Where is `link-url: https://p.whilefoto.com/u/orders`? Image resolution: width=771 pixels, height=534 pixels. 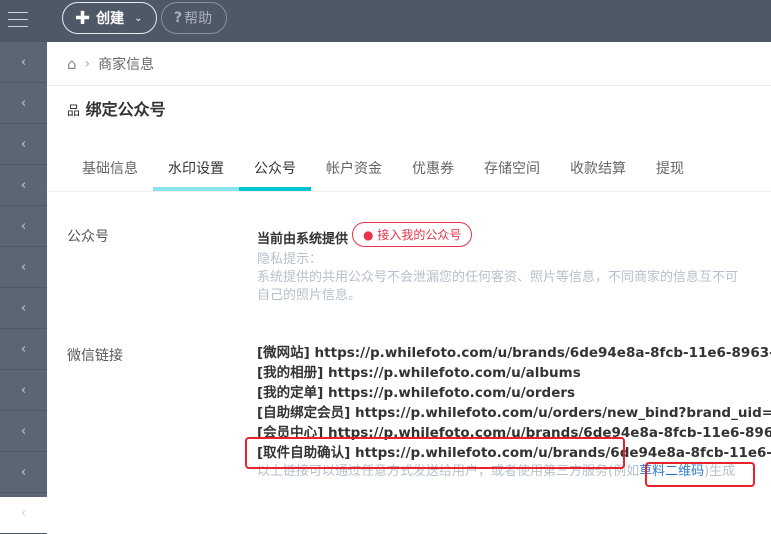
link-url: https://p.whilefoto.com/u/orders is located at coordinates (451, 393).